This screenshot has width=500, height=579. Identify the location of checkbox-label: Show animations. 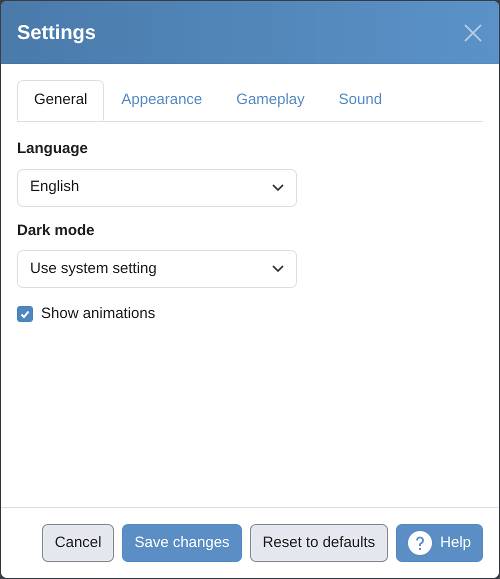
(98, 314).